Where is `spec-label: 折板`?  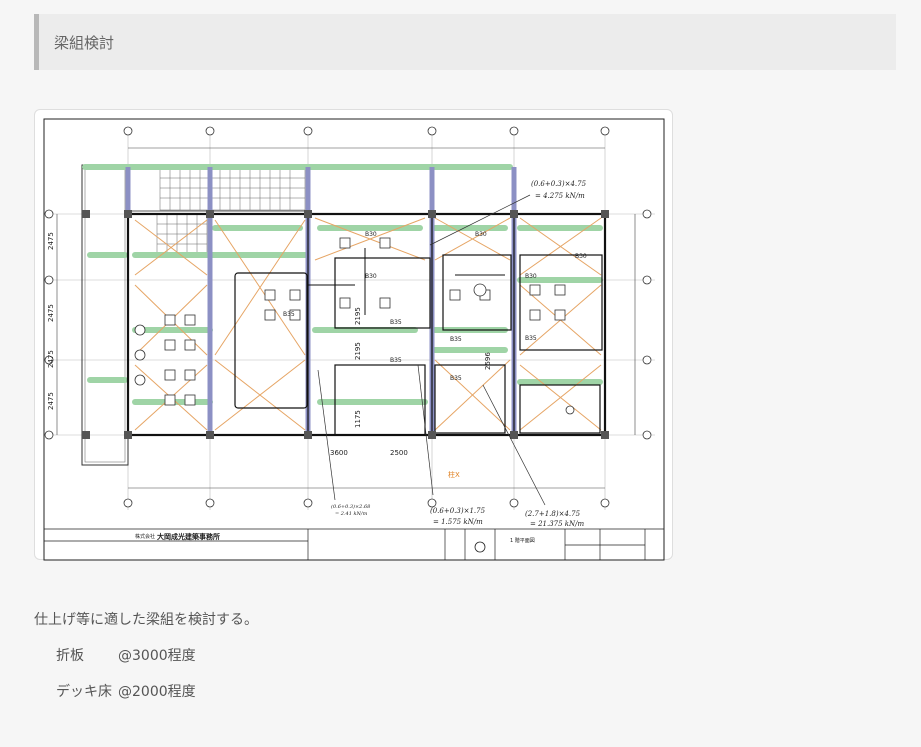 spec-label: 折板 is located at coordinates (70, 656).